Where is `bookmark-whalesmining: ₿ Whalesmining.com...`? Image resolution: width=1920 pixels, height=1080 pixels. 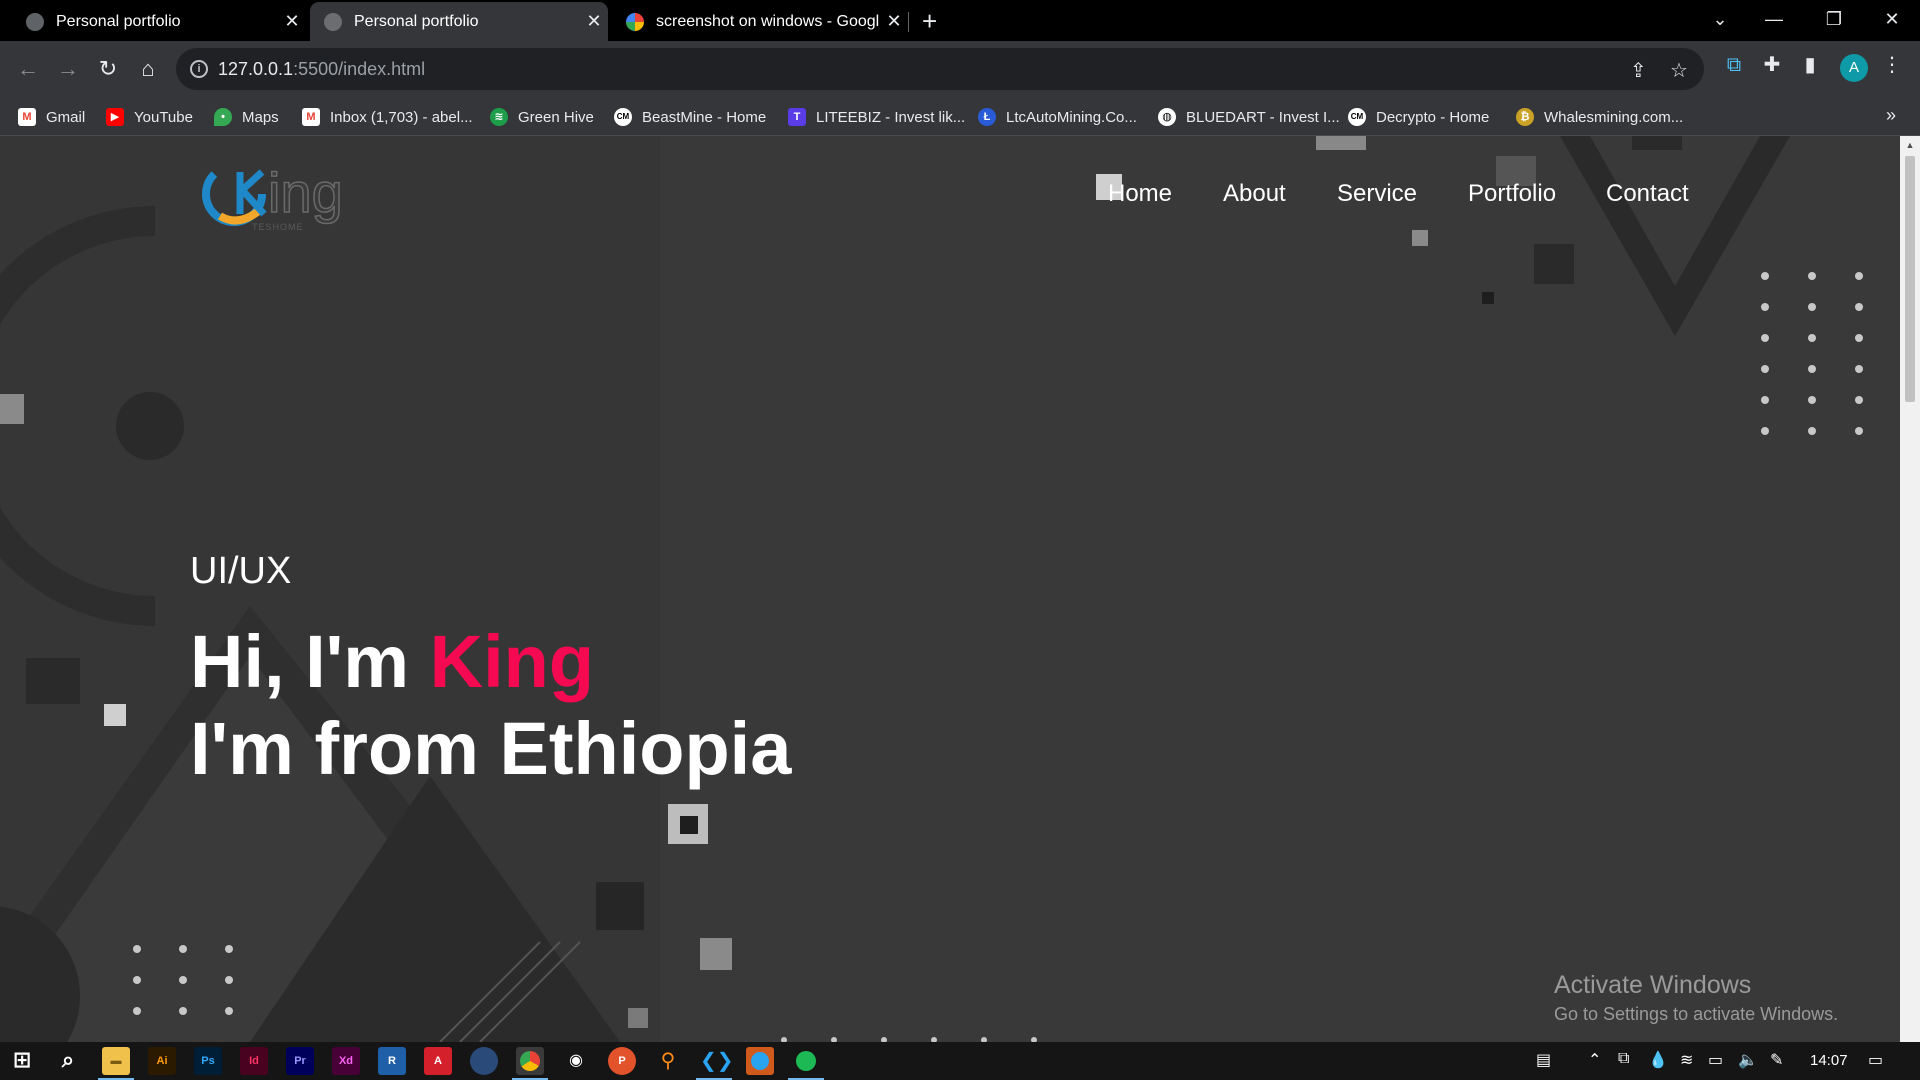 bookmark-whalesmining: ₿ Whalesmining.com... is located at coordinates (1599, 117).